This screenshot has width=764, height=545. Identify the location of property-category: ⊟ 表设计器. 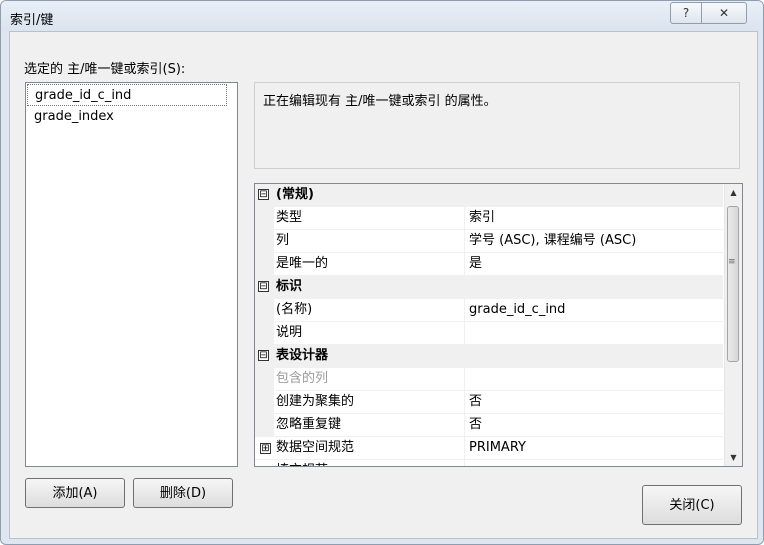
(489, 356).